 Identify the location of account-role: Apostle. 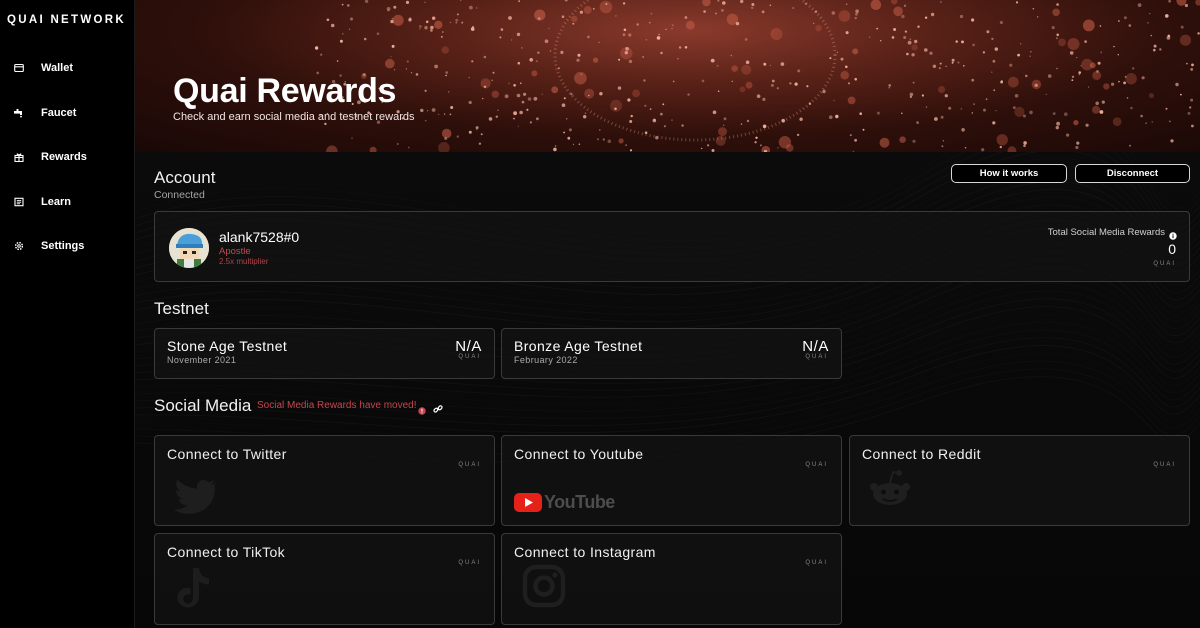
(235, 251).